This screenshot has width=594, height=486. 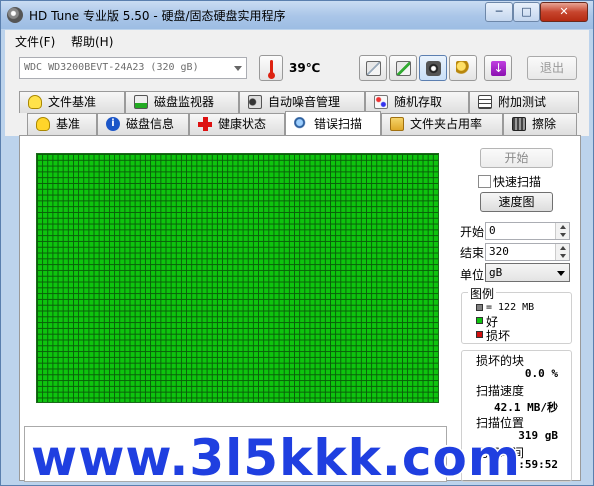 I want to click on menu-bar: 文件(F) 帮助(H), so click(x=297, y=41).